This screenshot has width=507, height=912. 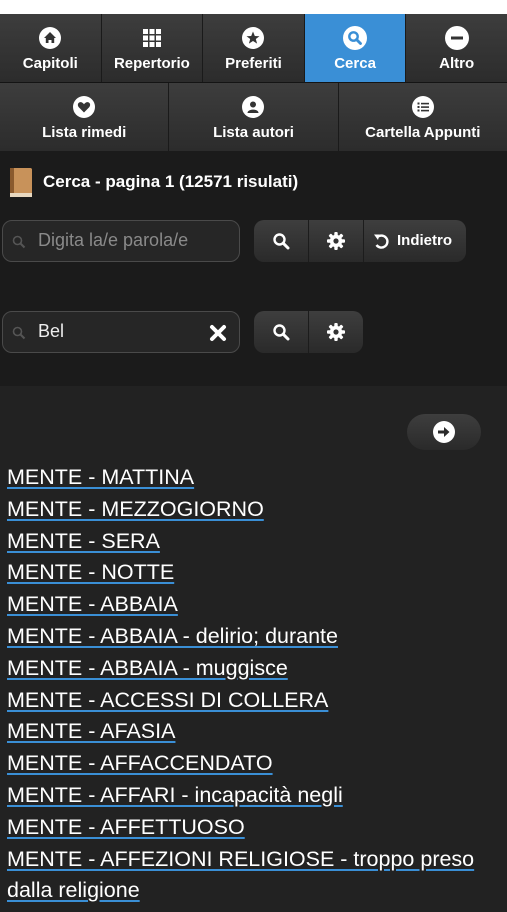 What do you see at coordinates (151, 63) in the screenshot?
I see `tab-label: Repertorio` at bounding box center [151, 63].